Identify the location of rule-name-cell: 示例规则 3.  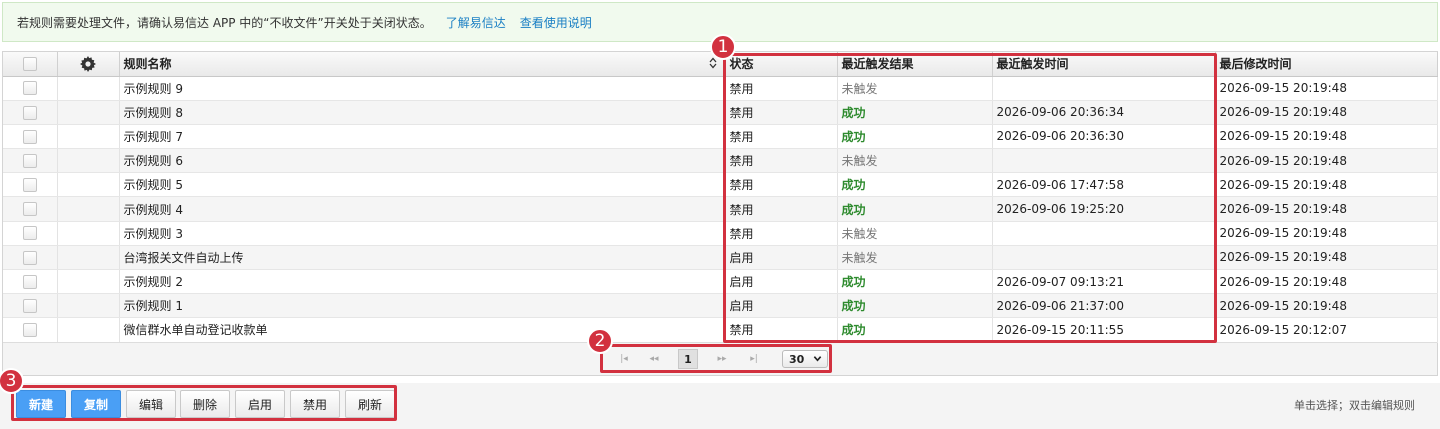
(422, 233).